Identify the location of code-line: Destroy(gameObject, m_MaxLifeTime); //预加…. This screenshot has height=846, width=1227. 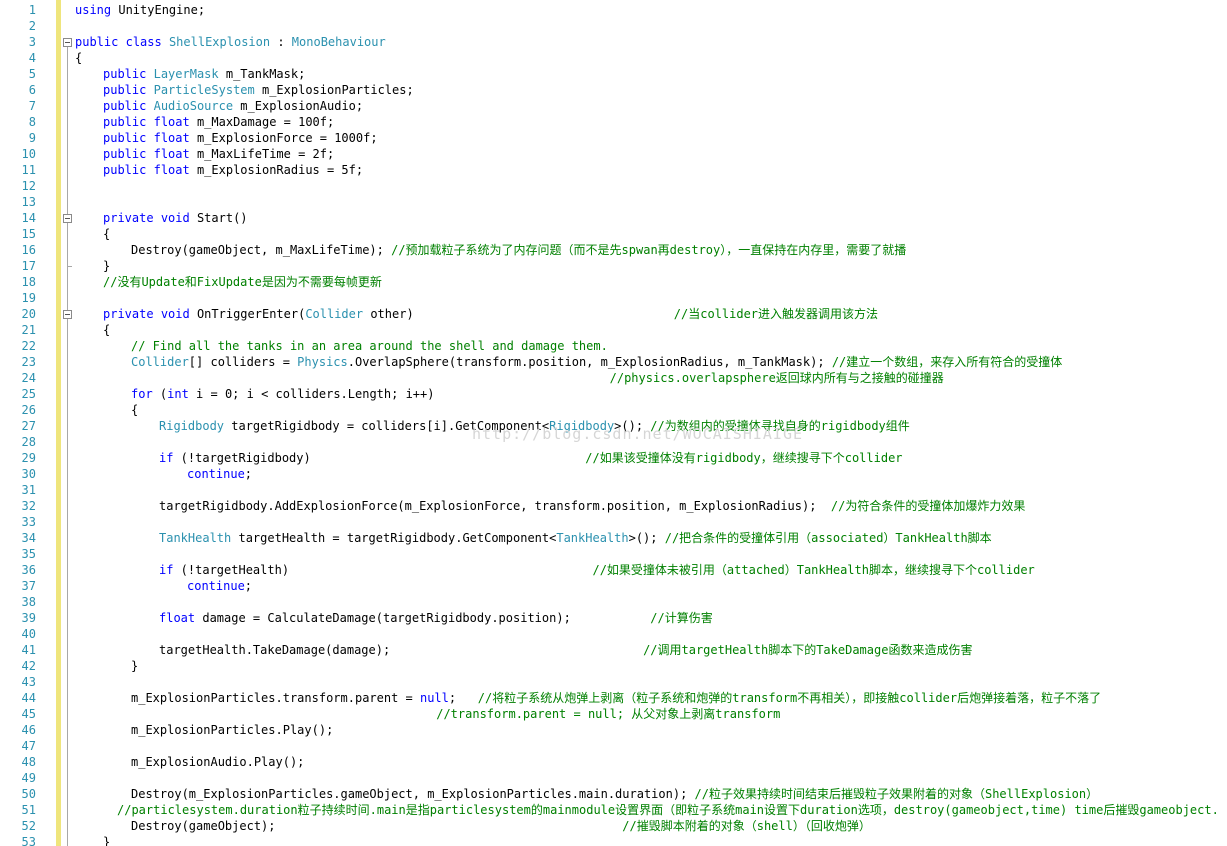
(518, 250).